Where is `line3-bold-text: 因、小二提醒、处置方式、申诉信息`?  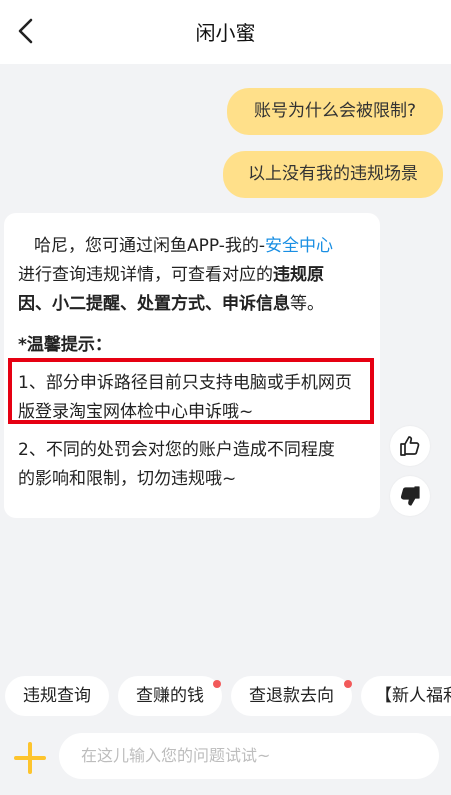 line3-bold-text: 因、小二提醒、处置方式、申诉信息 is located at coordinates (154, 304).